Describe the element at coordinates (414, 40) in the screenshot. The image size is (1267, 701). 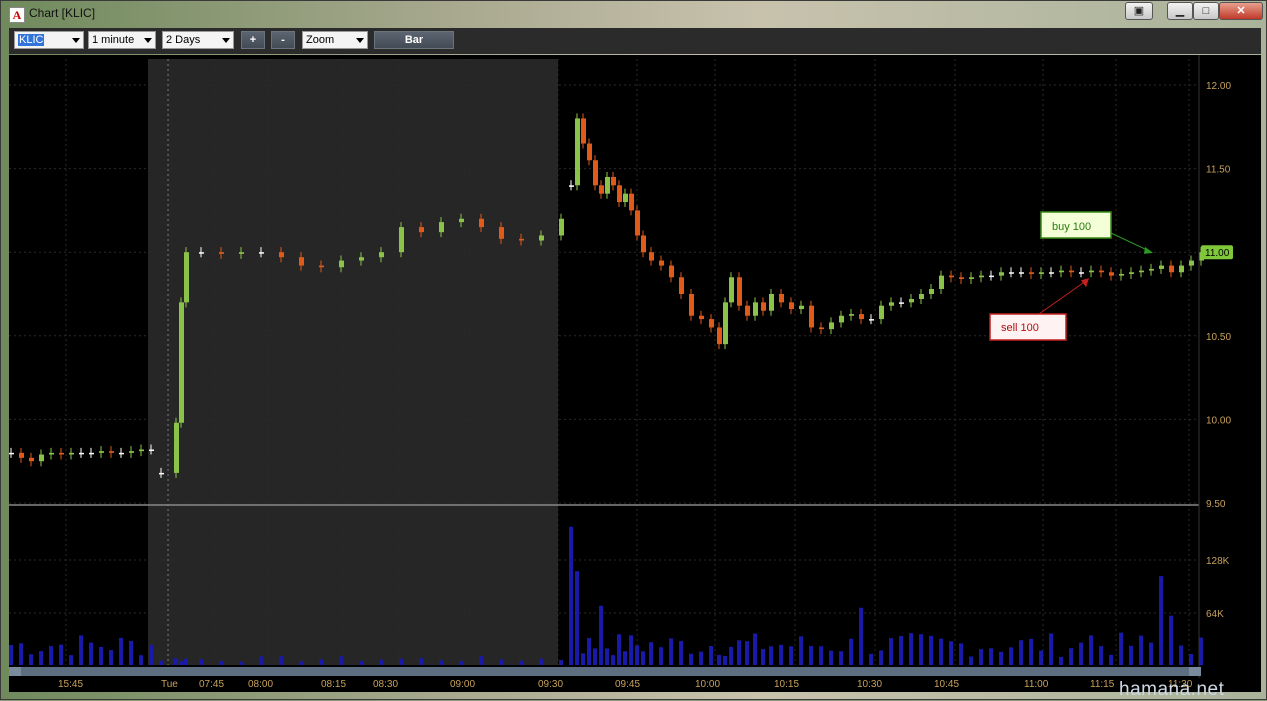
I see `chart-type-button: Bar` at that location.